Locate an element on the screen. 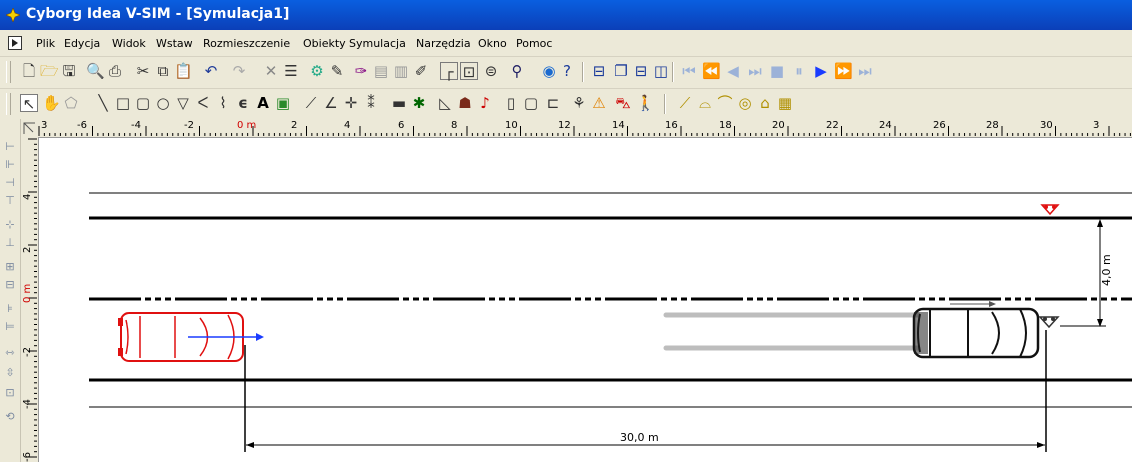 Image resolution: width=1132 pixels, height=462 pixels. menu-symulacja: Symulacja is located at coordinates (377, 43).